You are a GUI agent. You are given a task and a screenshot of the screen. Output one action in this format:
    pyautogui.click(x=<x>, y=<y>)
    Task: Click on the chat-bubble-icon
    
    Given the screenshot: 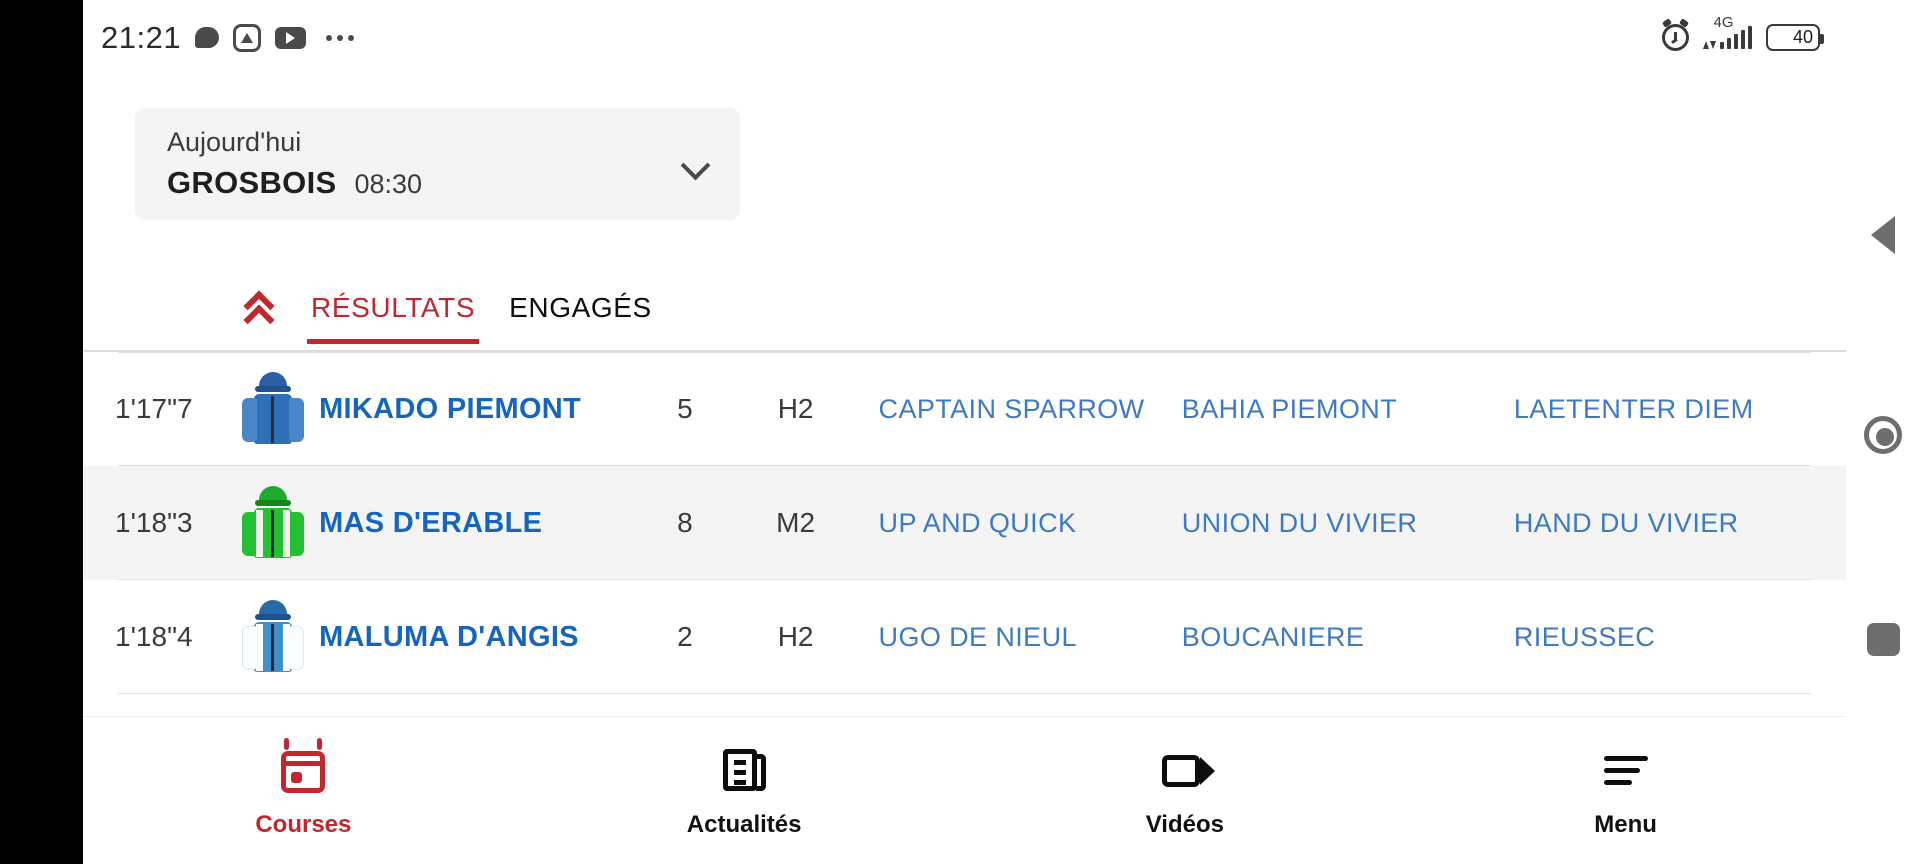 What is the action you would take?
    pyautogui.click(x=207, y=37)
    